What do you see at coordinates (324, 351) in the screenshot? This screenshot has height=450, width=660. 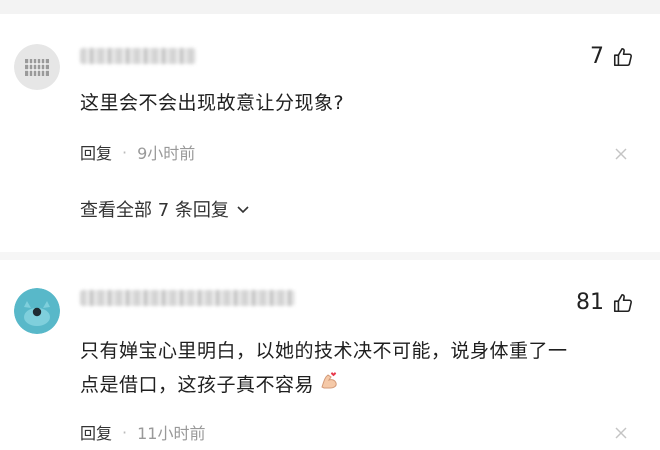 I see `comment-text-line: 只有婵宝心里明白，以她的技术决不可能，说身体重了一` at bounding box center [324, 351].